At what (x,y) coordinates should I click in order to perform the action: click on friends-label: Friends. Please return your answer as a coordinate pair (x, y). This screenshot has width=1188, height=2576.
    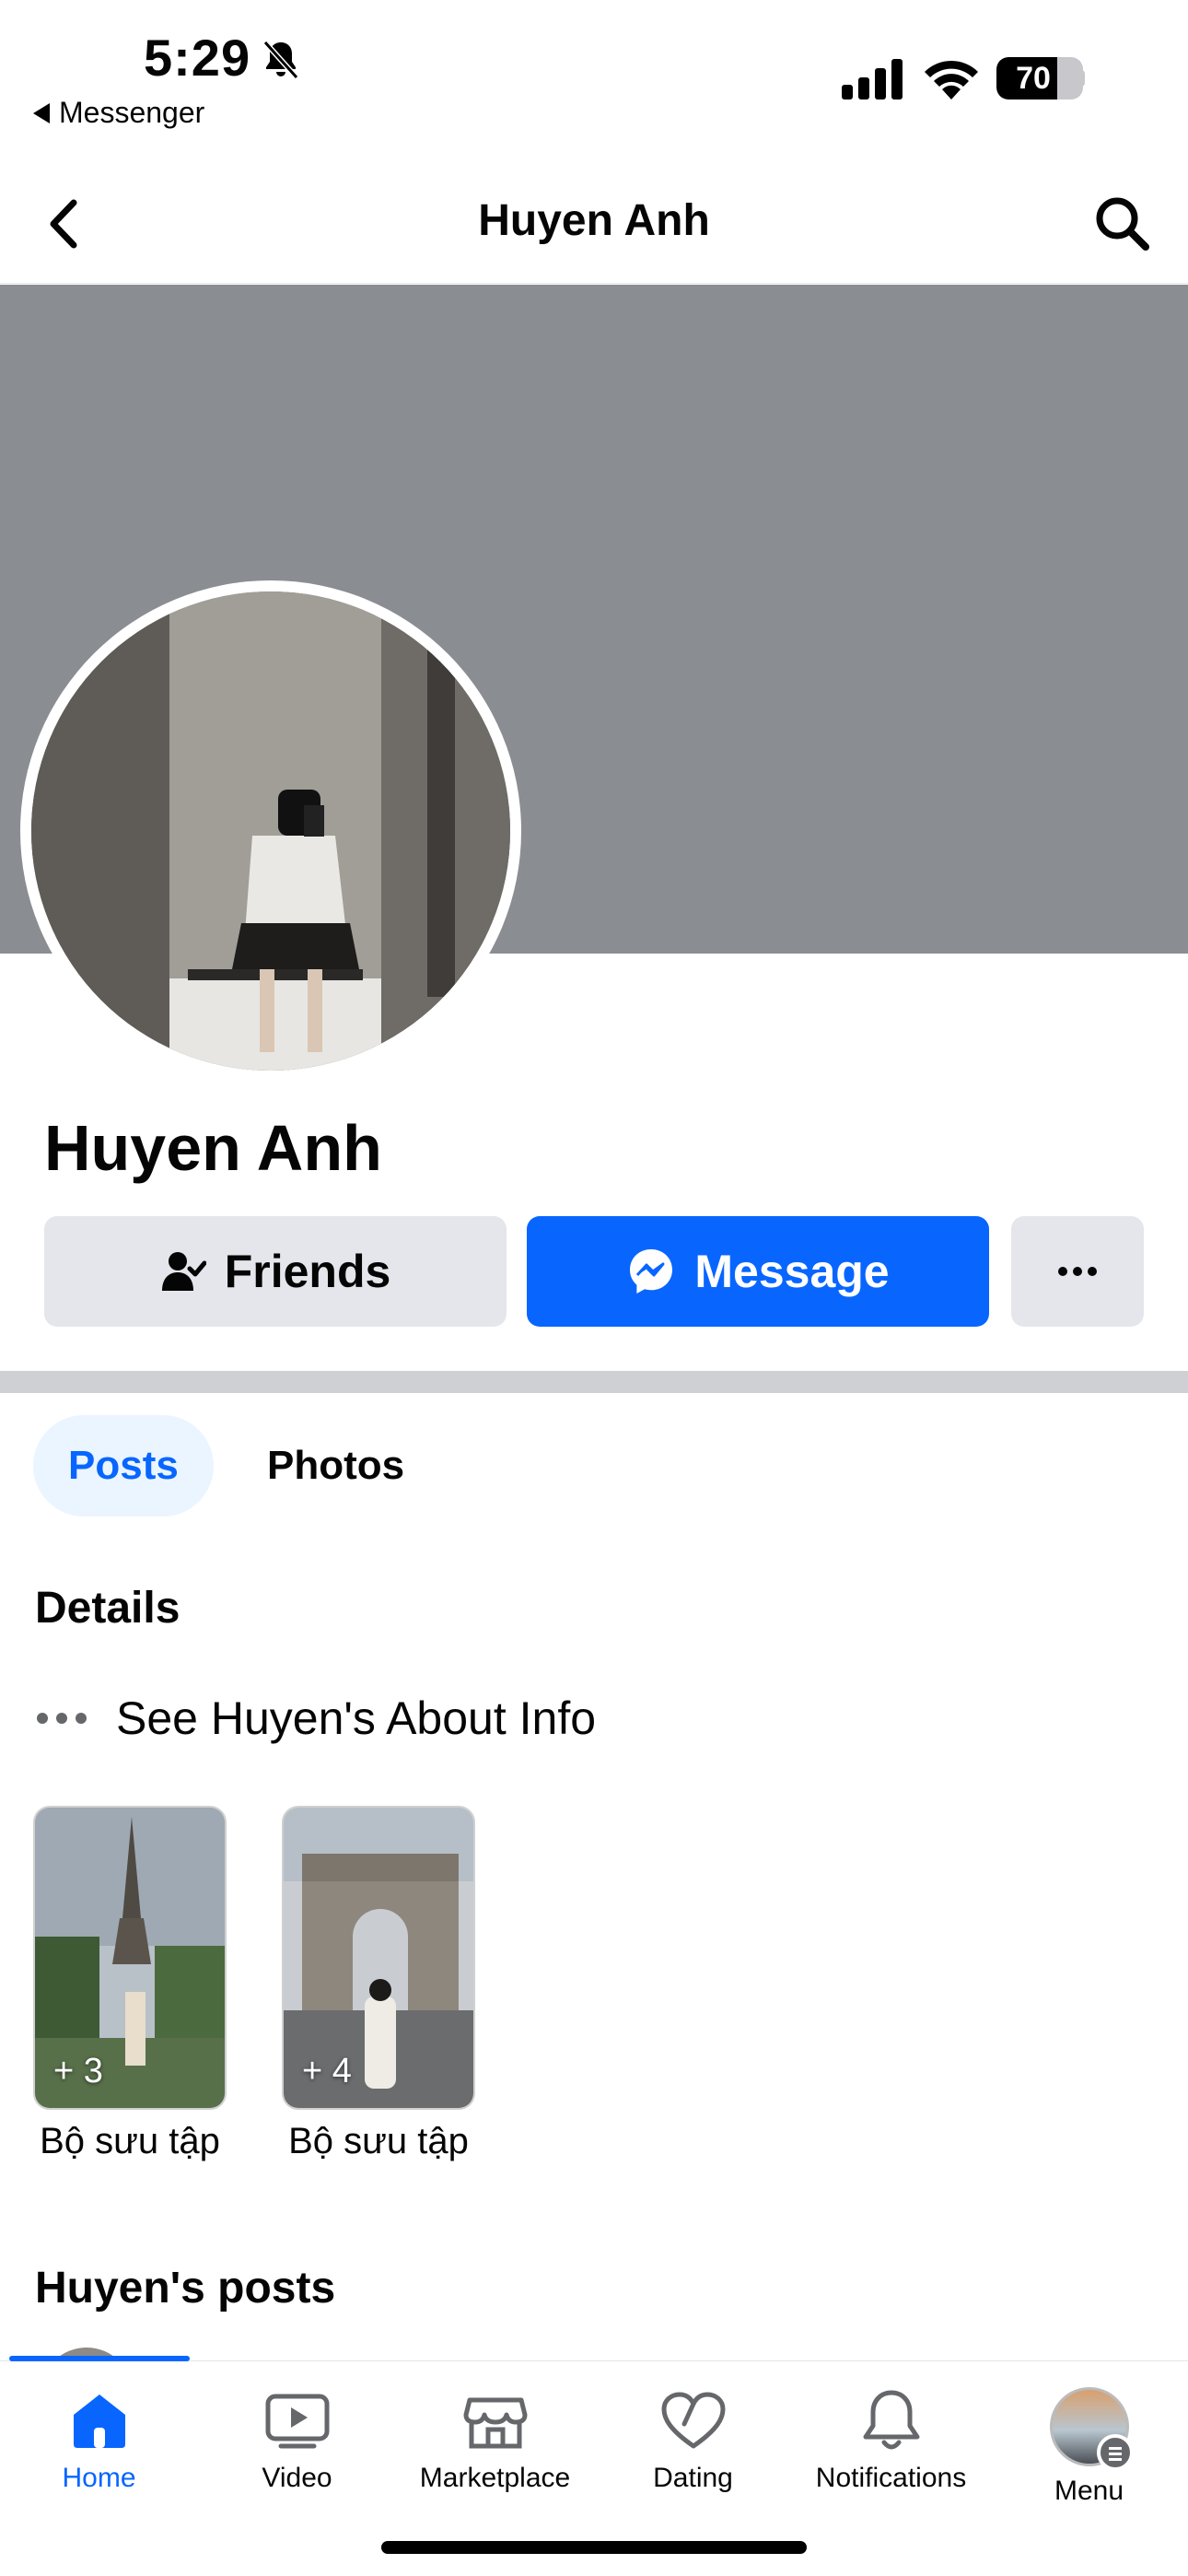
    Looking at the image, I should click on (307, 1271).